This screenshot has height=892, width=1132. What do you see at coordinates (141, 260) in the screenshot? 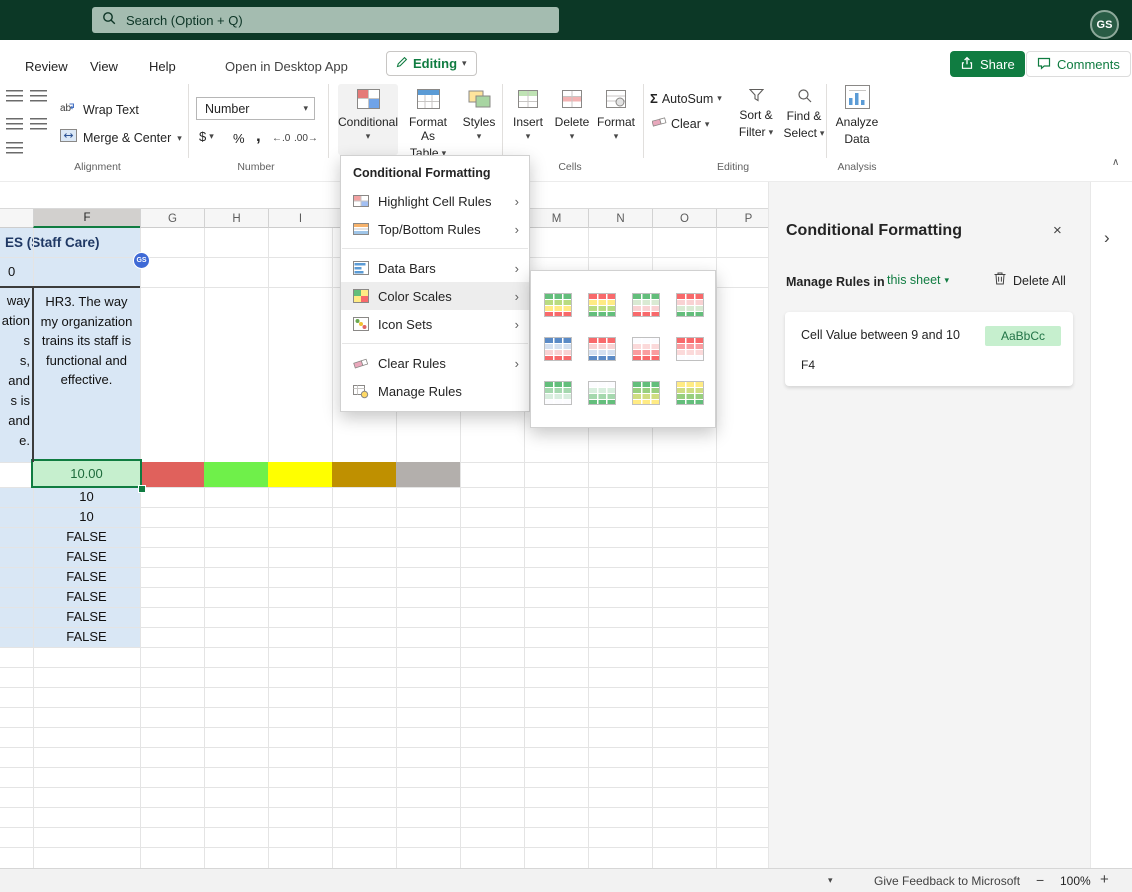
I see `presence-badge: GS` at bounding box center [141, 260].